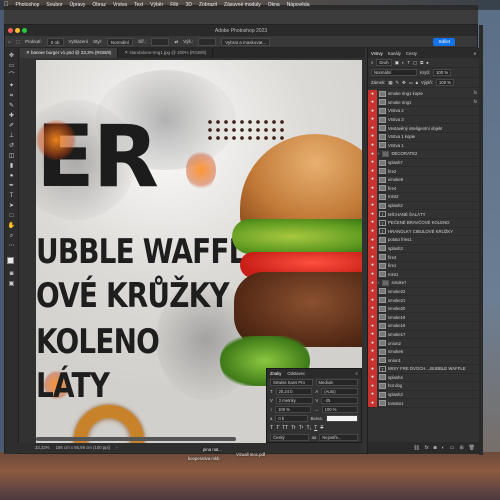 This screenshot has height=500, width=500. I want to click on home-icon: ⌂, so click(9, 41).